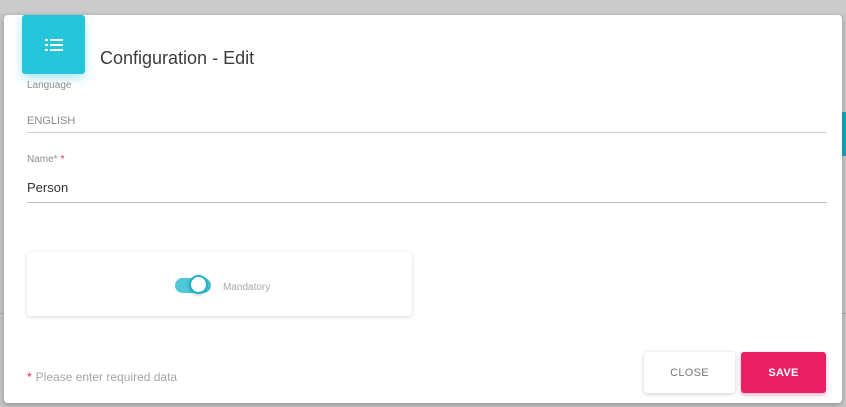 The image size is (846, 407). What do you see at coordinates (427, 132) in the screenshot?
I see `language-underline` at bounding box center [427, 132].